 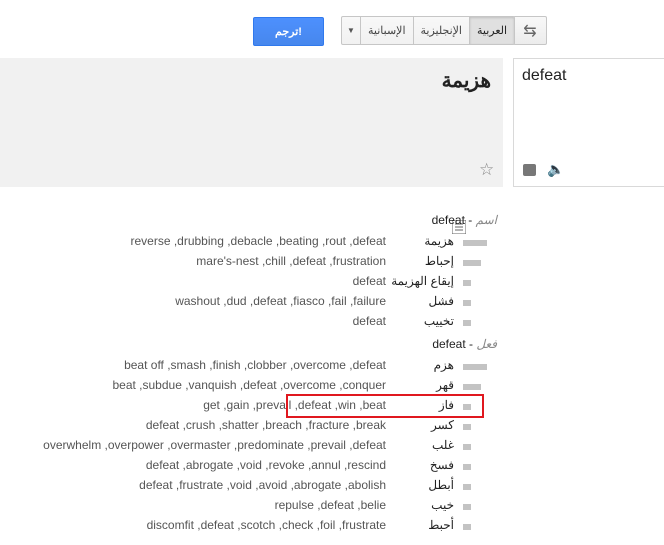 I want to click on chat-bubble-icon, so click(x=529, y=170).